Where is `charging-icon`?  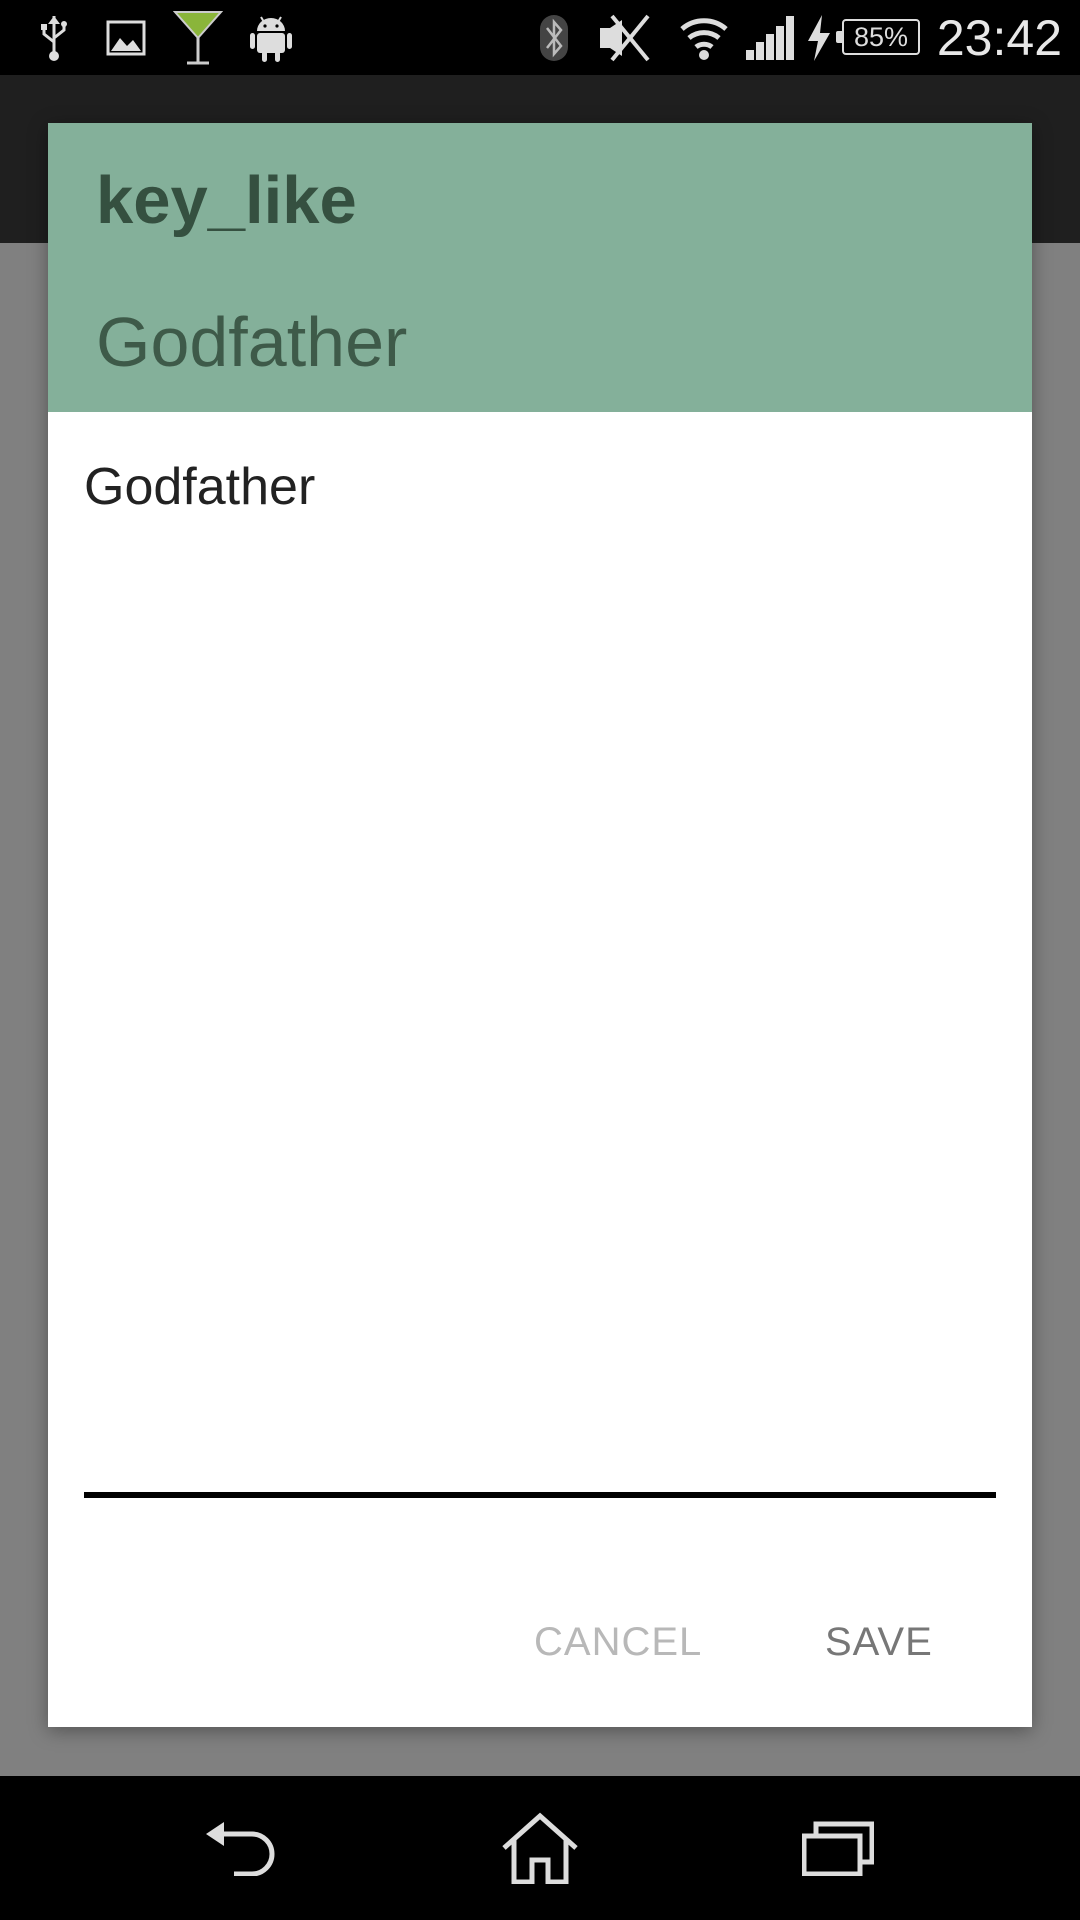 charging-icon is located at coordinates (819, 38).